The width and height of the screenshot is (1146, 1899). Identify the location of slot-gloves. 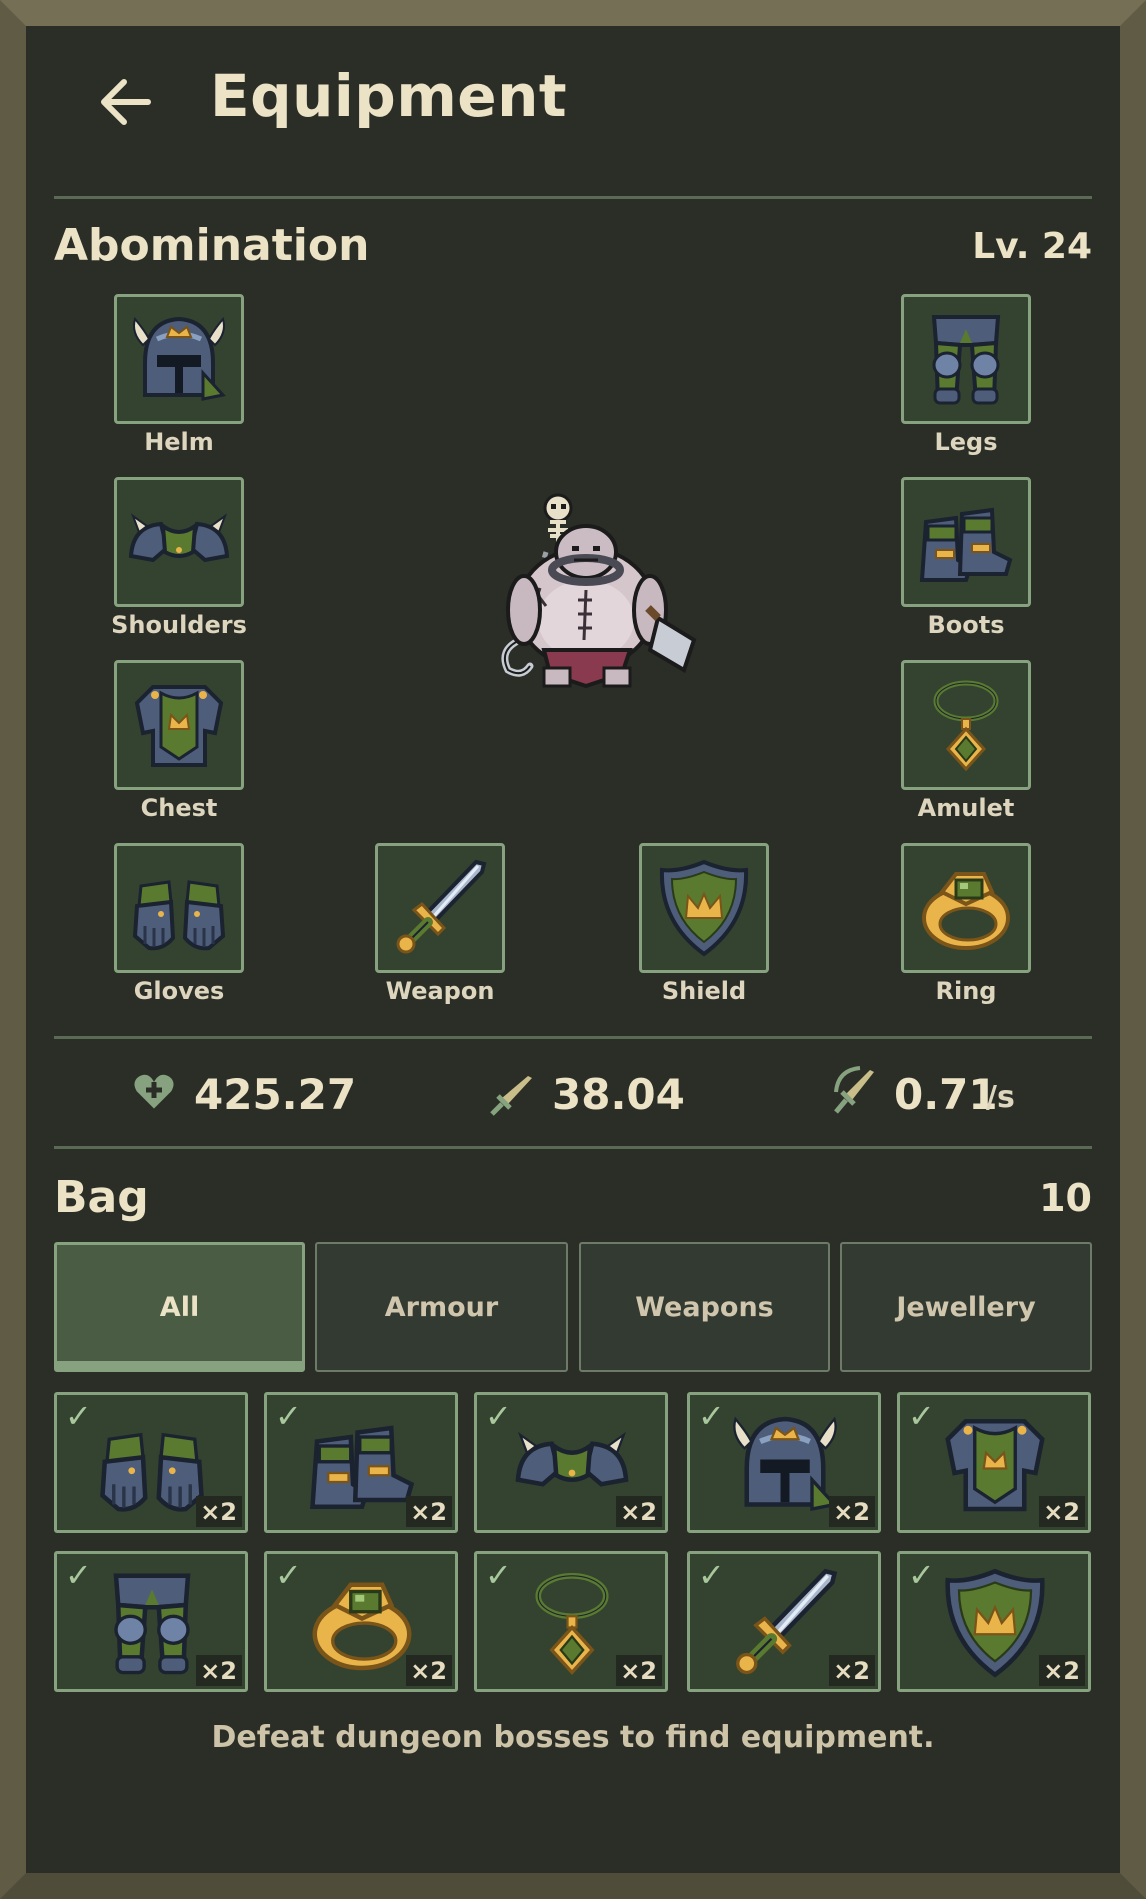
(179, 908).